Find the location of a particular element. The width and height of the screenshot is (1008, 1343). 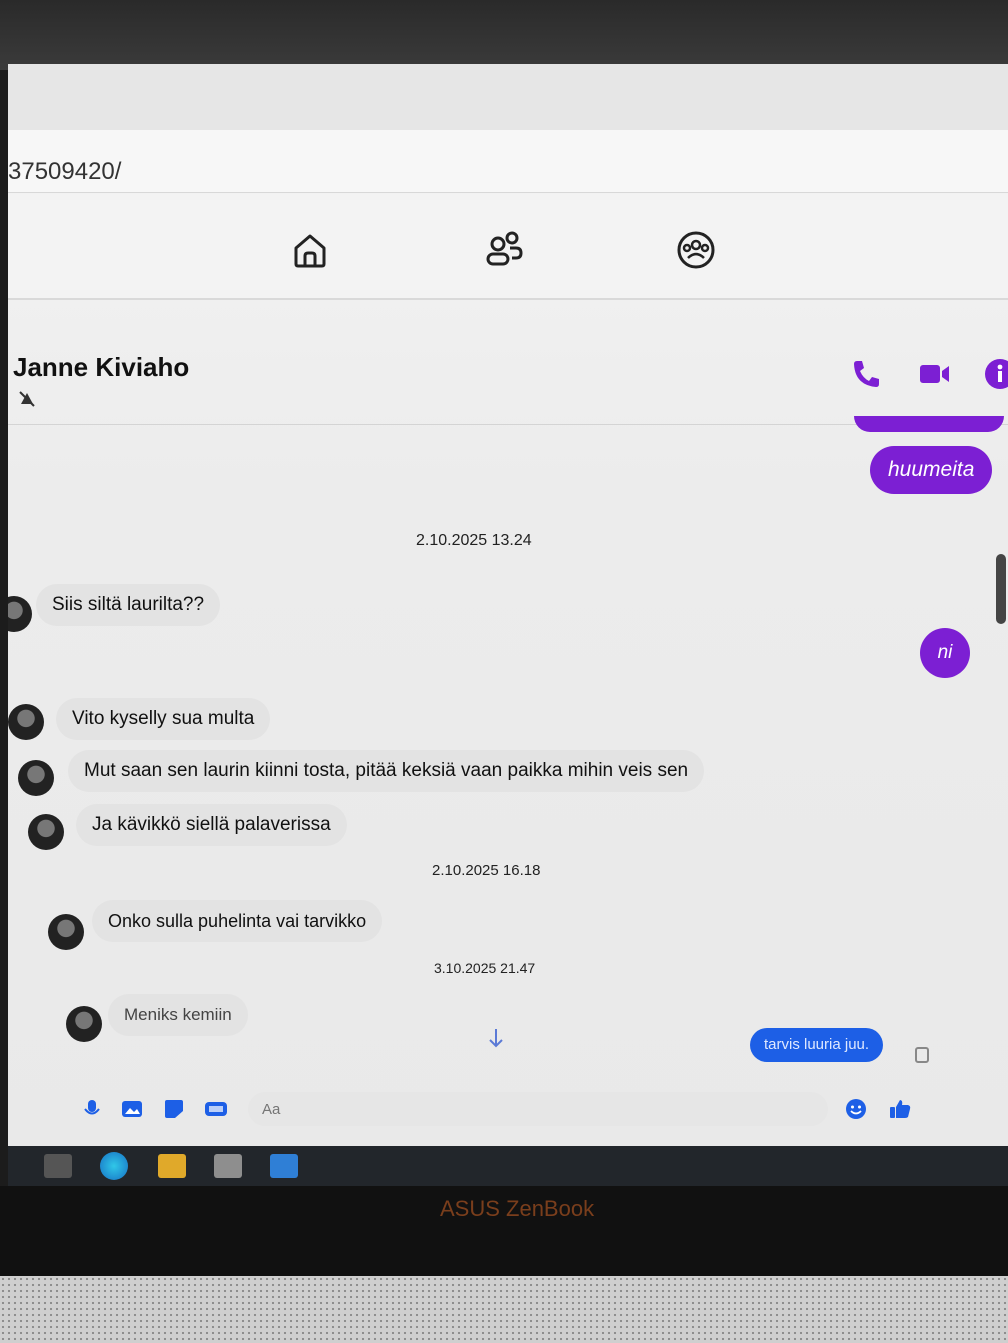

video-call-icon is located at coordinates (934, 374).